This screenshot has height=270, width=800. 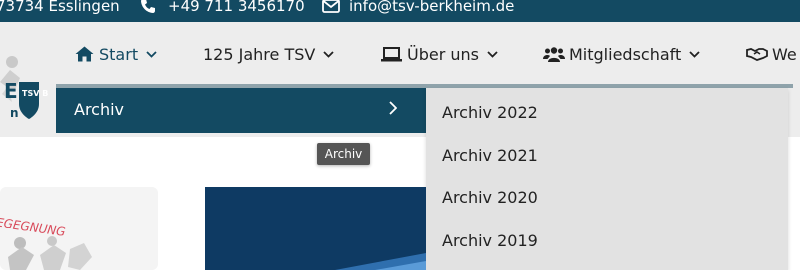 I want to click on nav-label-ueber-uns: Über uns, so click(x=443, y=54).